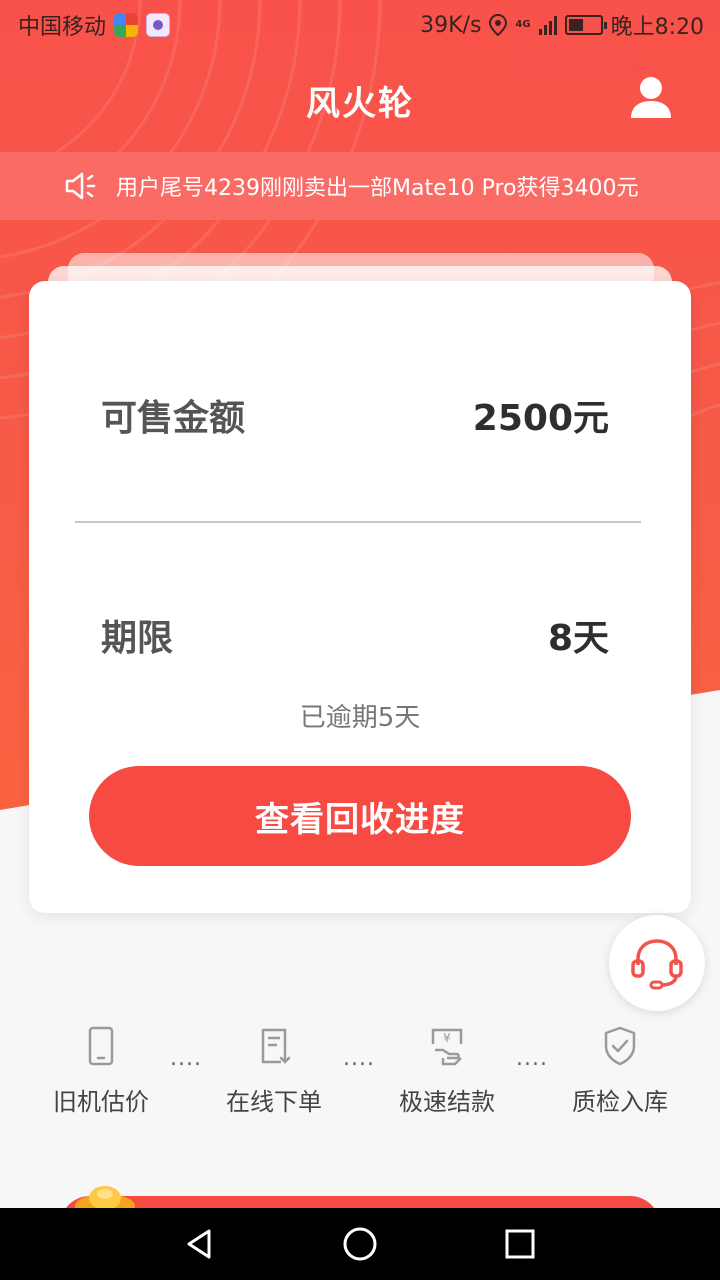 Image resolution: width=720 pixels, height=1280 pixels. Describe the element at coordinates (451, 25) in the screenshot. I see `network-speed: 39K/s` at that location.